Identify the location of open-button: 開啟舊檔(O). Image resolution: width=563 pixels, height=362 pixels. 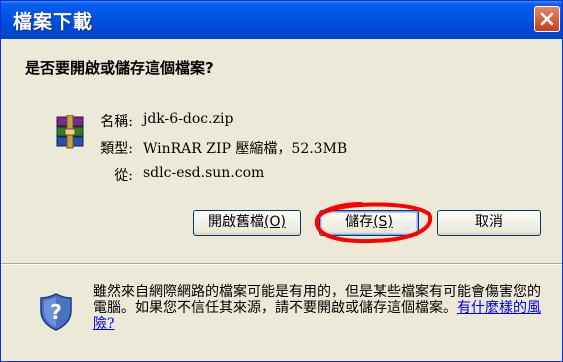
(247, 223).